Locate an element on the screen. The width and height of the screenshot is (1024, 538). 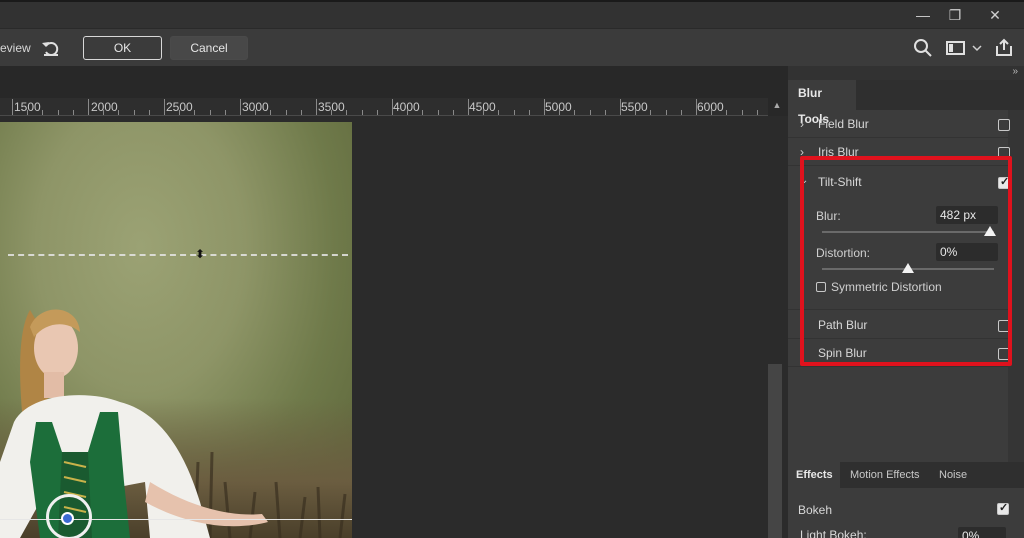
light-bokeh-row: Light Bokeh: 0% is located at coordinates (906, 531).